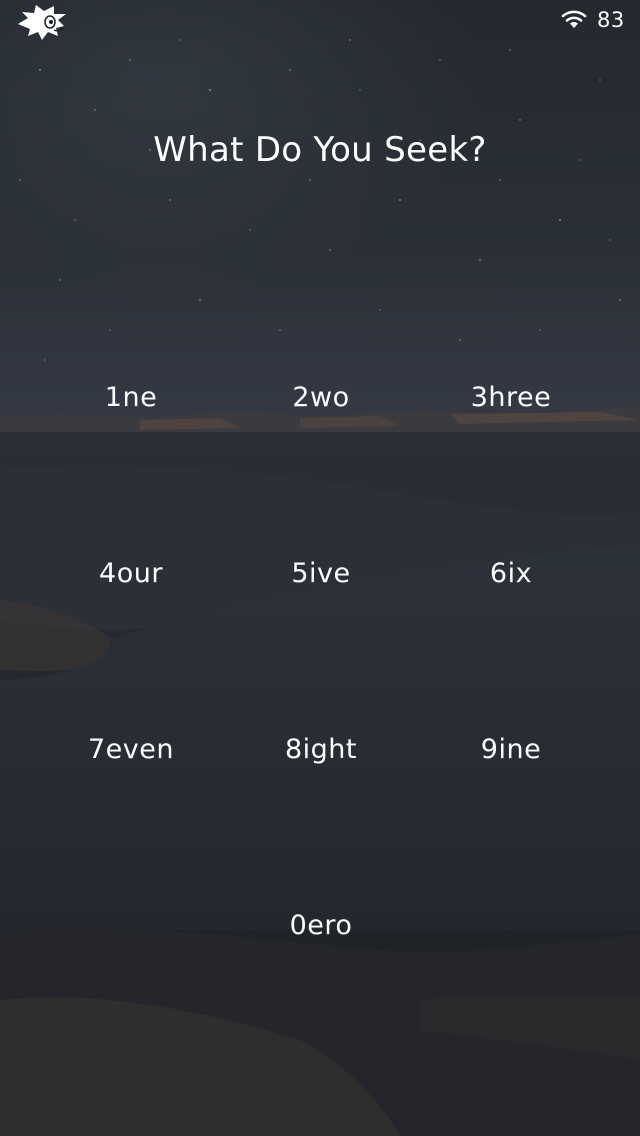  Describe the element at coordinates (131, 574) in the screenshot. I see `key-4-button: 4our` at that location.